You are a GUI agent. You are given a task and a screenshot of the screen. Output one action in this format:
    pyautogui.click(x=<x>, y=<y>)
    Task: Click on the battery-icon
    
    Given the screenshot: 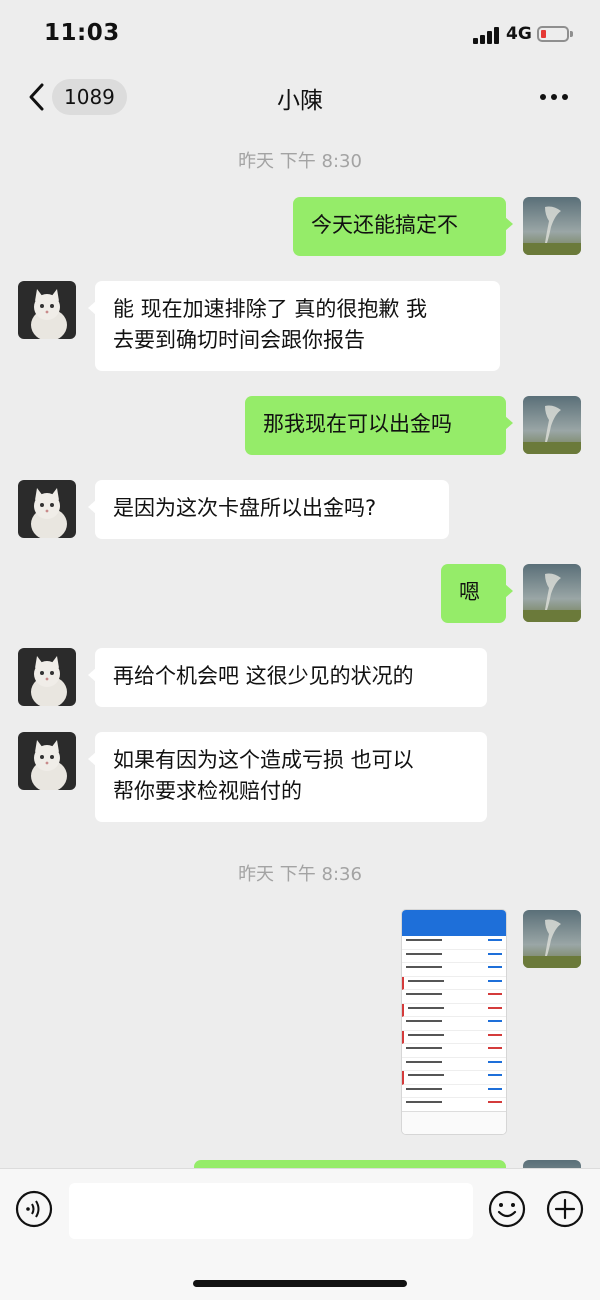 What is the action you would take?
    pyautogui.click(x=555, y=34)
    